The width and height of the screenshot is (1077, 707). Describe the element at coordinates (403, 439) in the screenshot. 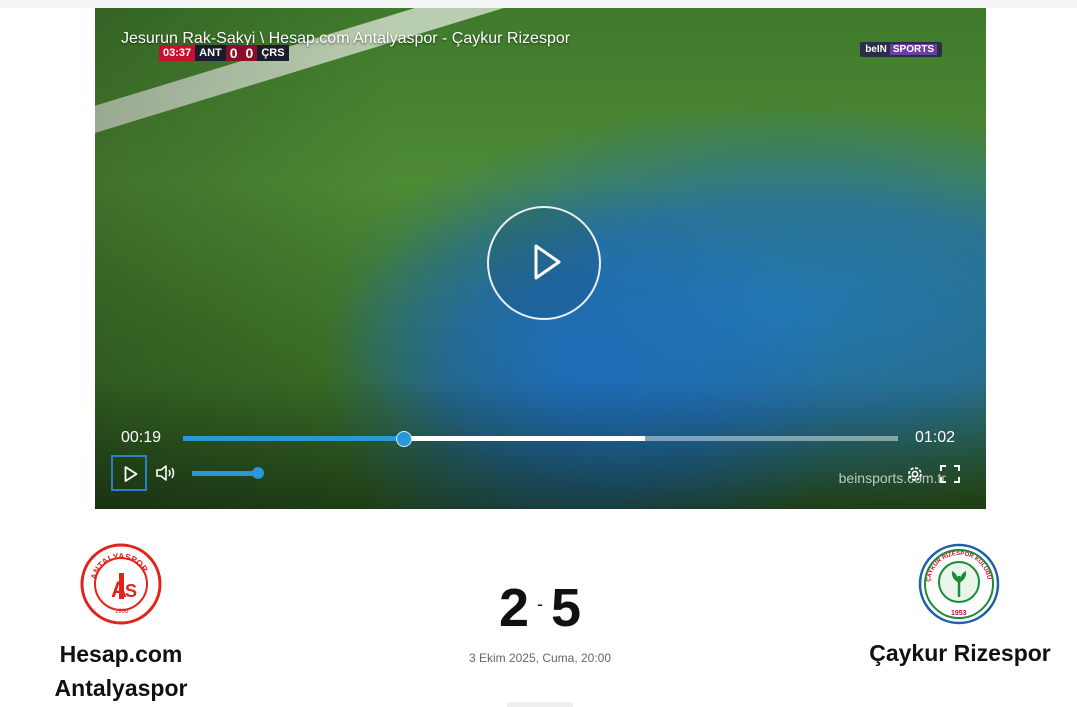

I see `seek-handle` at that location.